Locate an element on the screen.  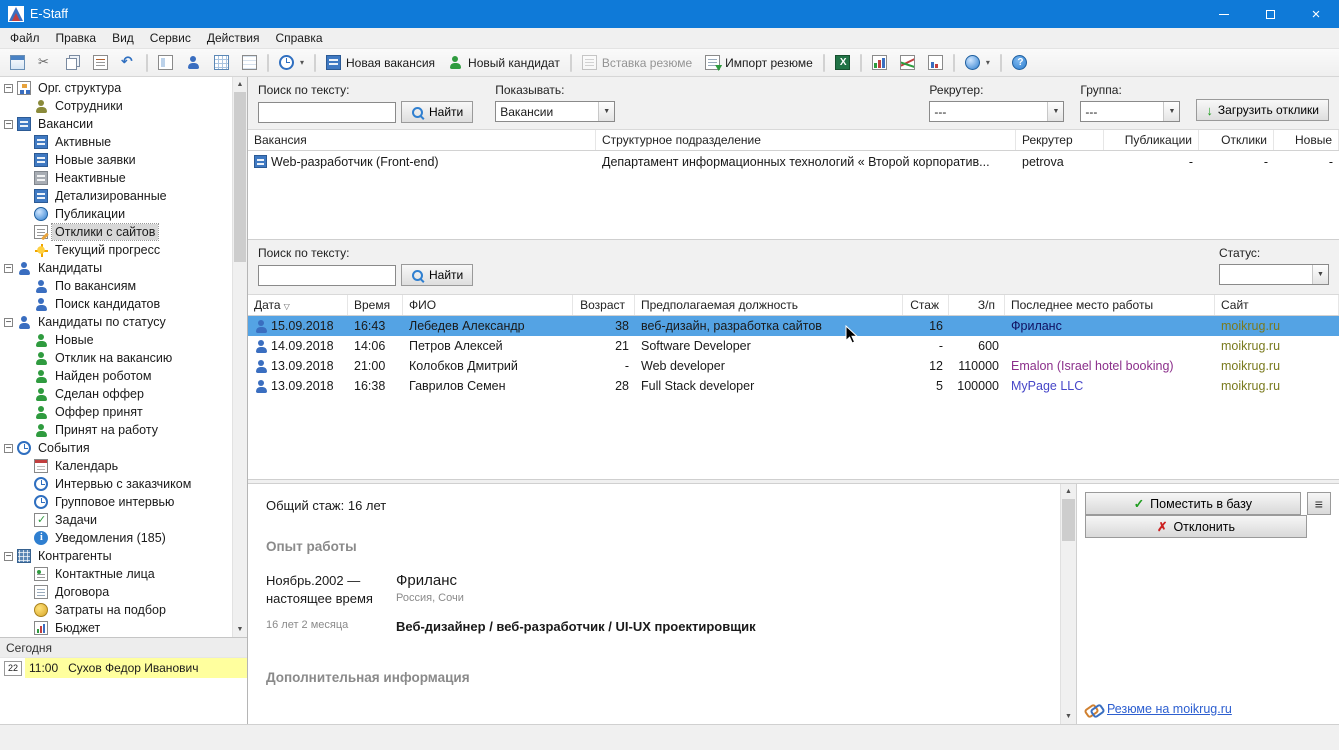
column-header: Стаж is located at coordinates (926, 305).